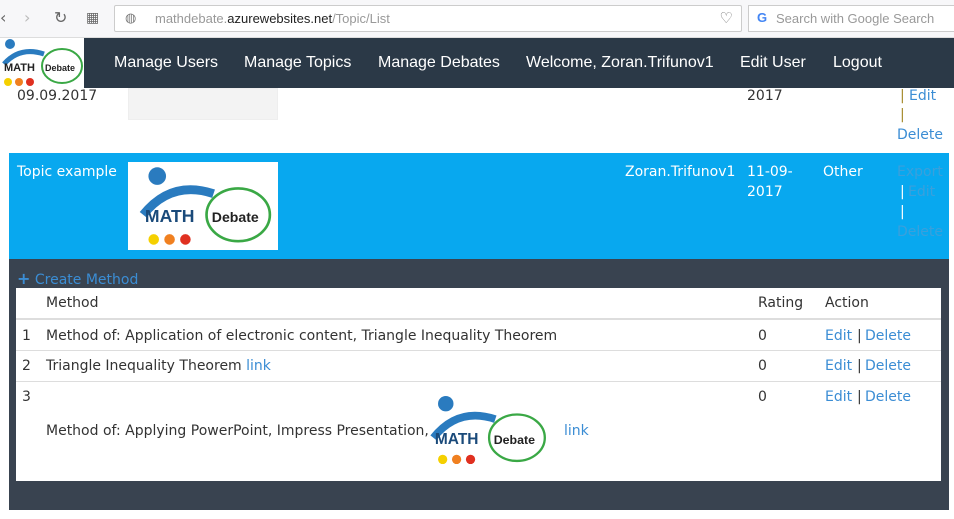 The image size is (954, 519). I want to click on method-image: MATH Debate, so click(486, 430).